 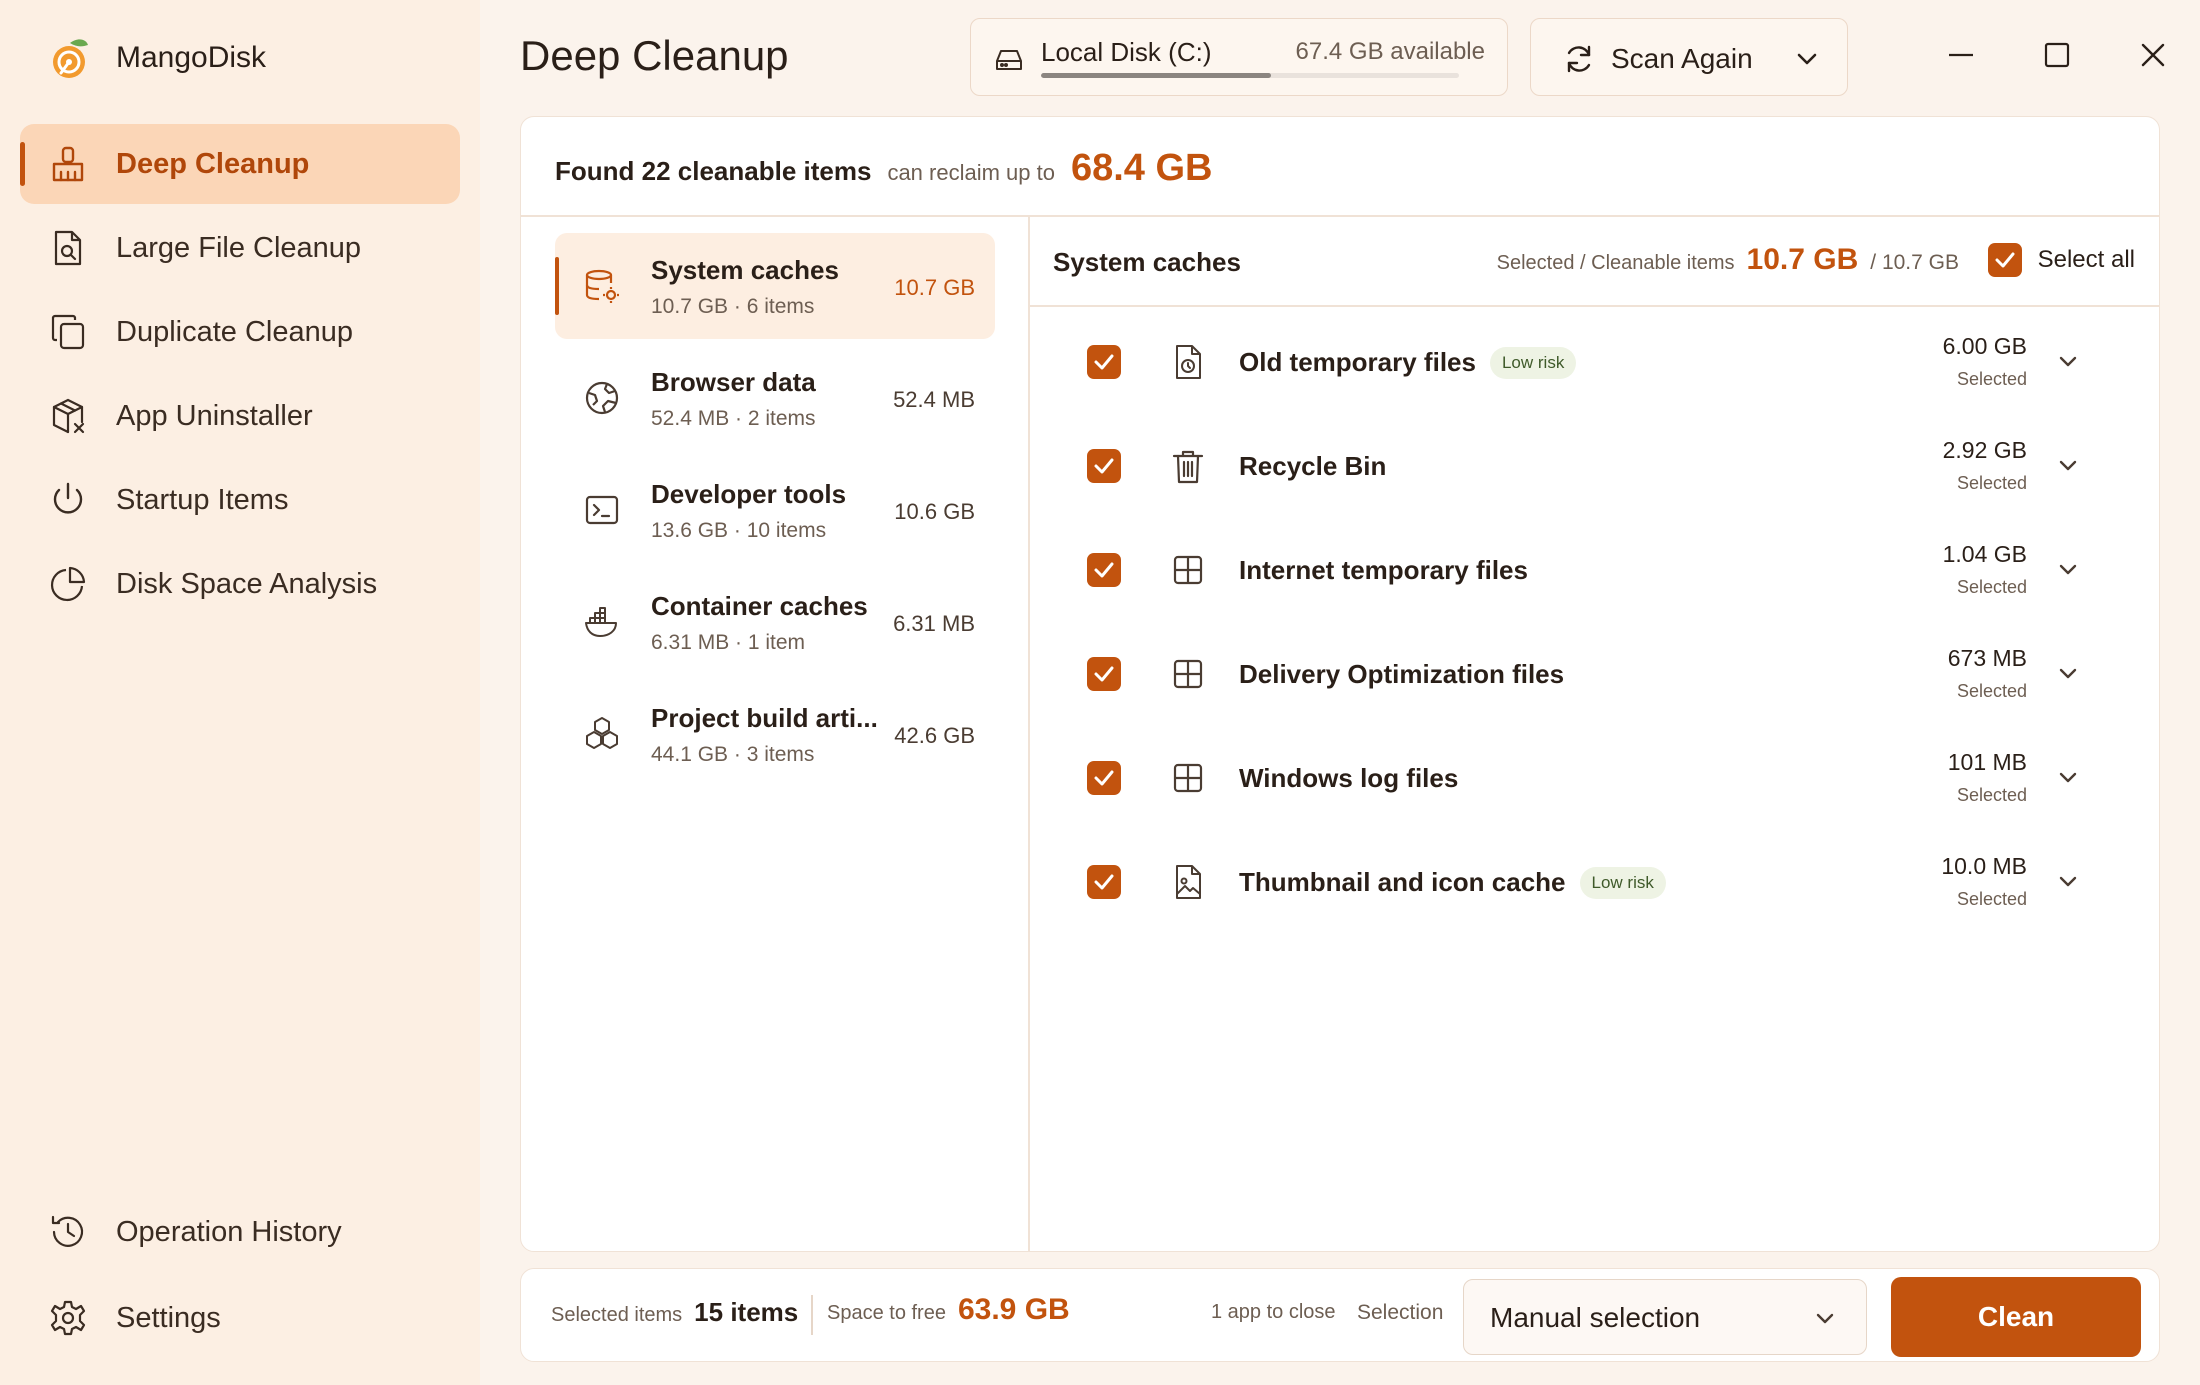 I want to click on sidebar-item-startup-items: Startup Items, so click(x=240, y=500).